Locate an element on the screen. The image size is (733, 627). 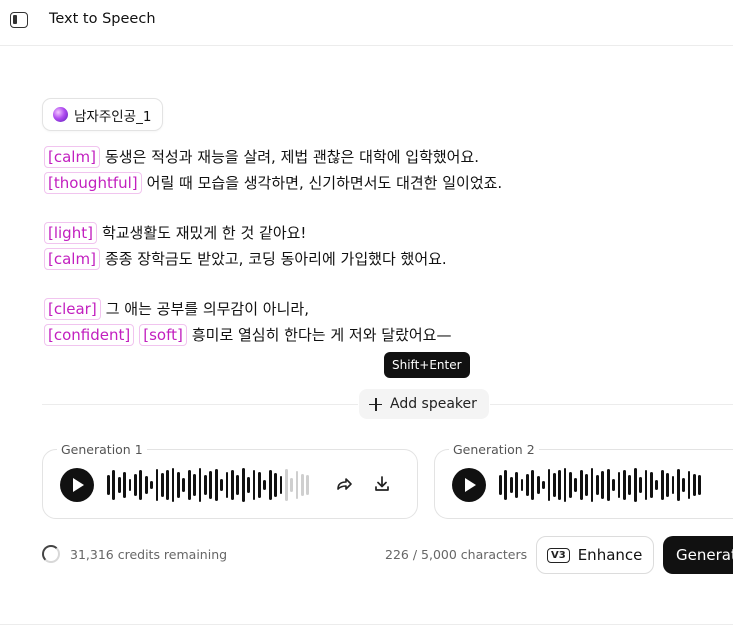
script-line: [calm] 동생은 적성과 재능을 살려, 제법 괜찮은 대학에 입학했어요. is located at coordinates (384, 157).